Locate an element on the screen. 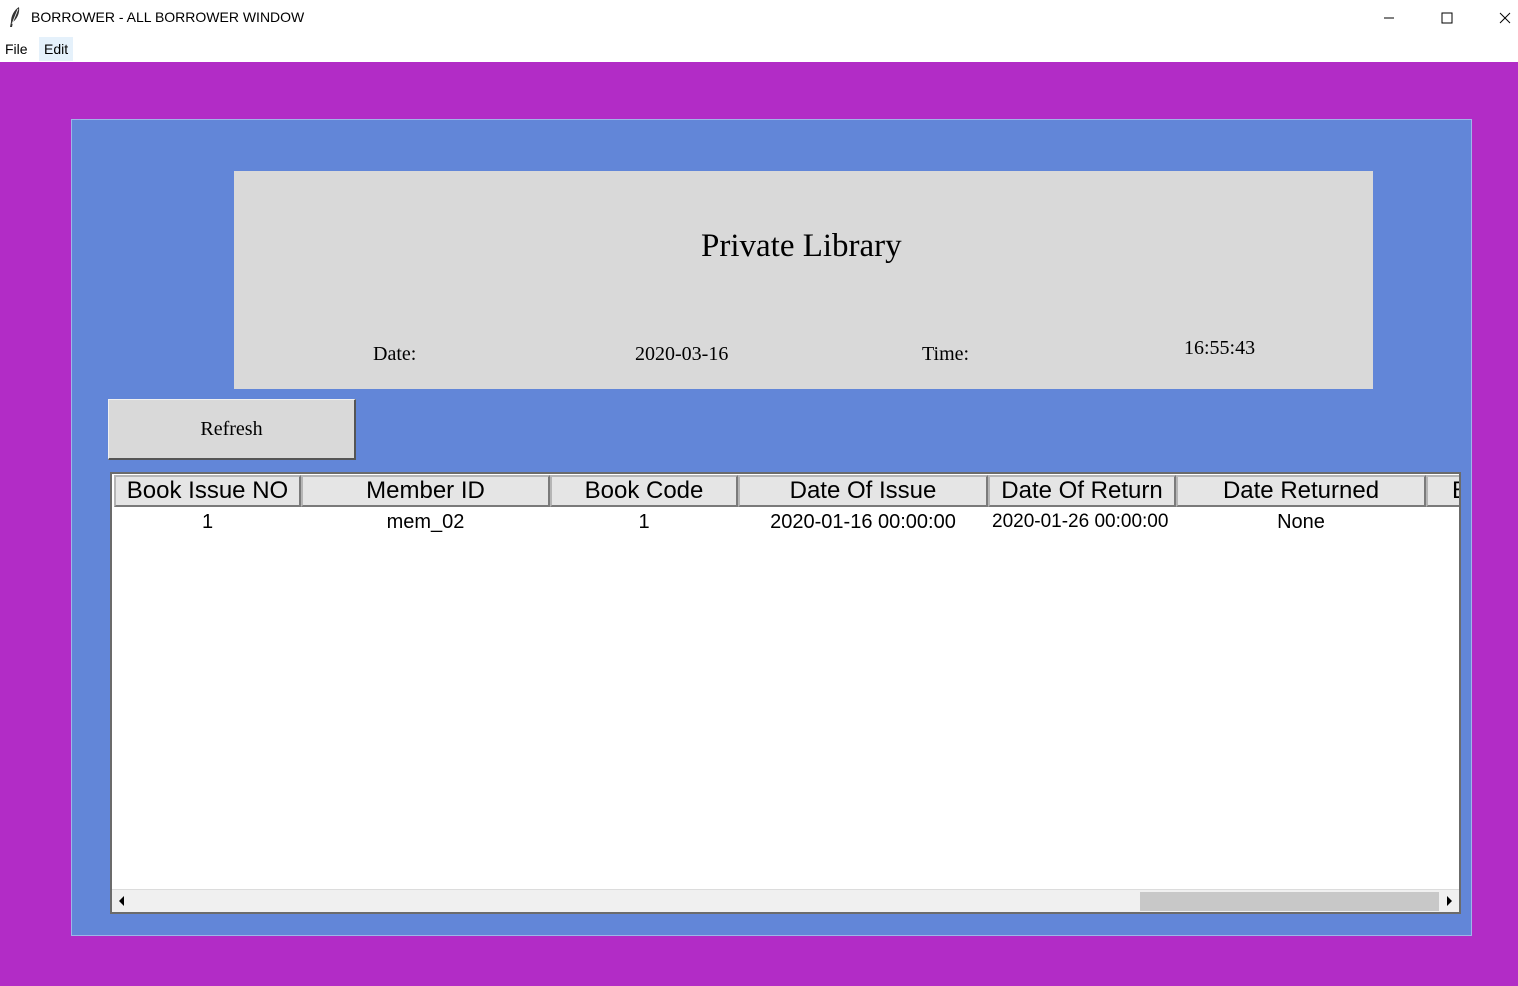 The width and height of the screenshot is (1518, 986). minimize-icon is located at coordinates (1389, 18).